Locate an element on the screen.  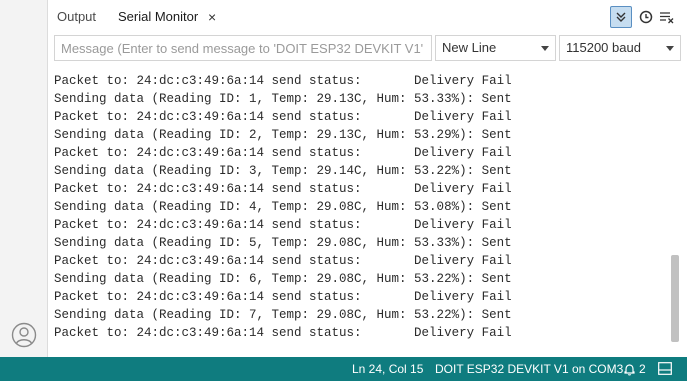
cursor-position: Ln 24, Col 15 is located at coordinates (387, 369).